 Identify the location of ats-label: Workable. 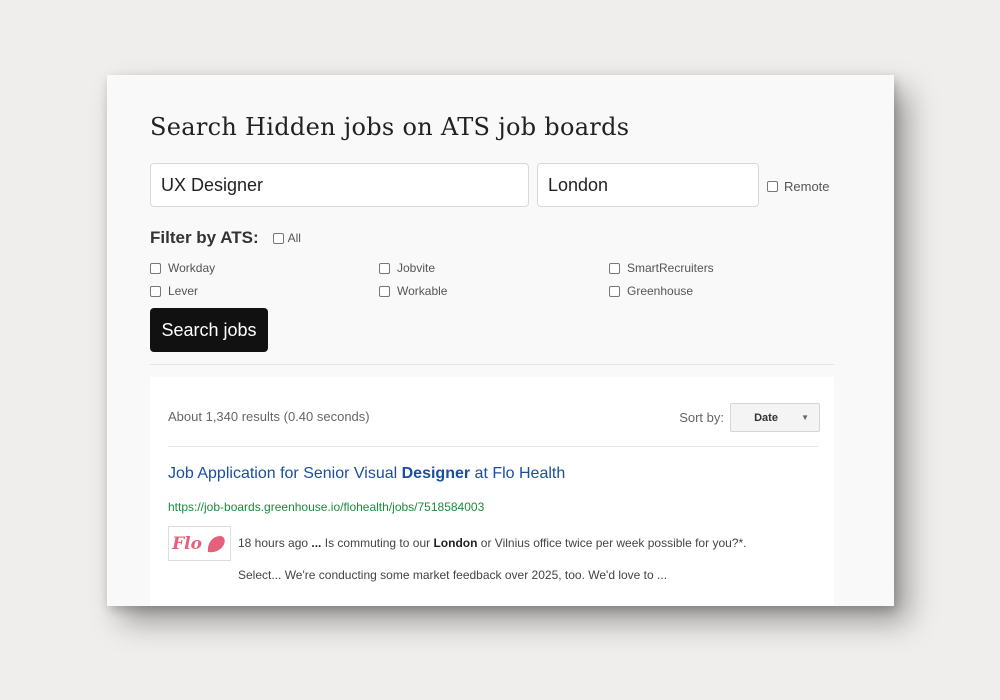
(422, 291).